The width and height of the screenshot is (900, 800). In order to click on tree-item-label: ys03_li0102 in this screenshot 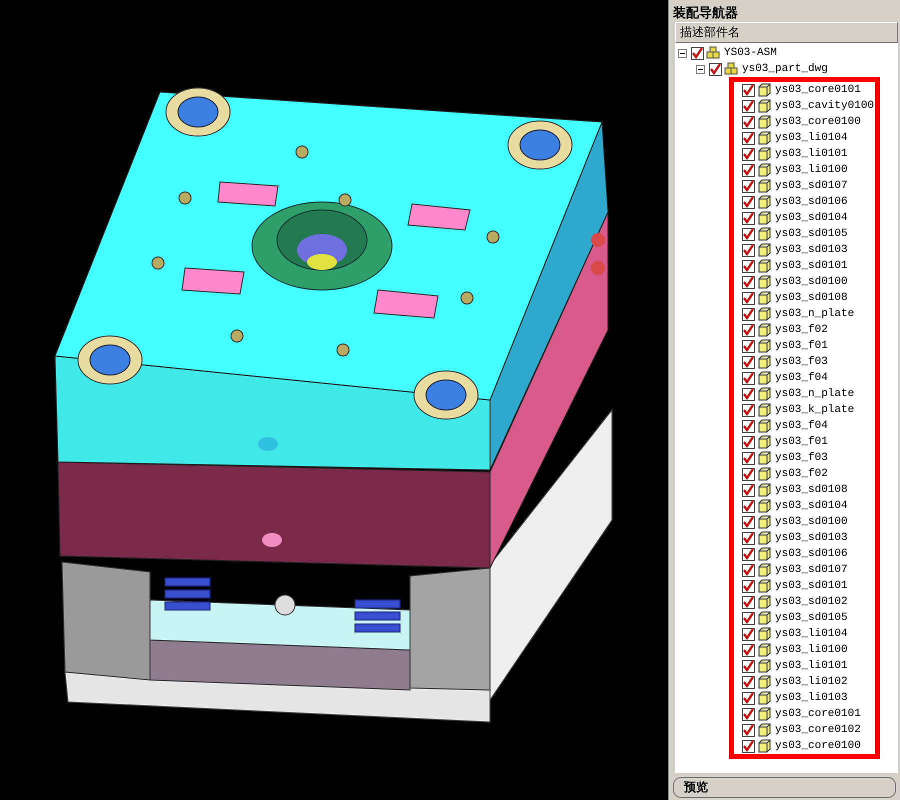, I will do `click(811, 682)`.